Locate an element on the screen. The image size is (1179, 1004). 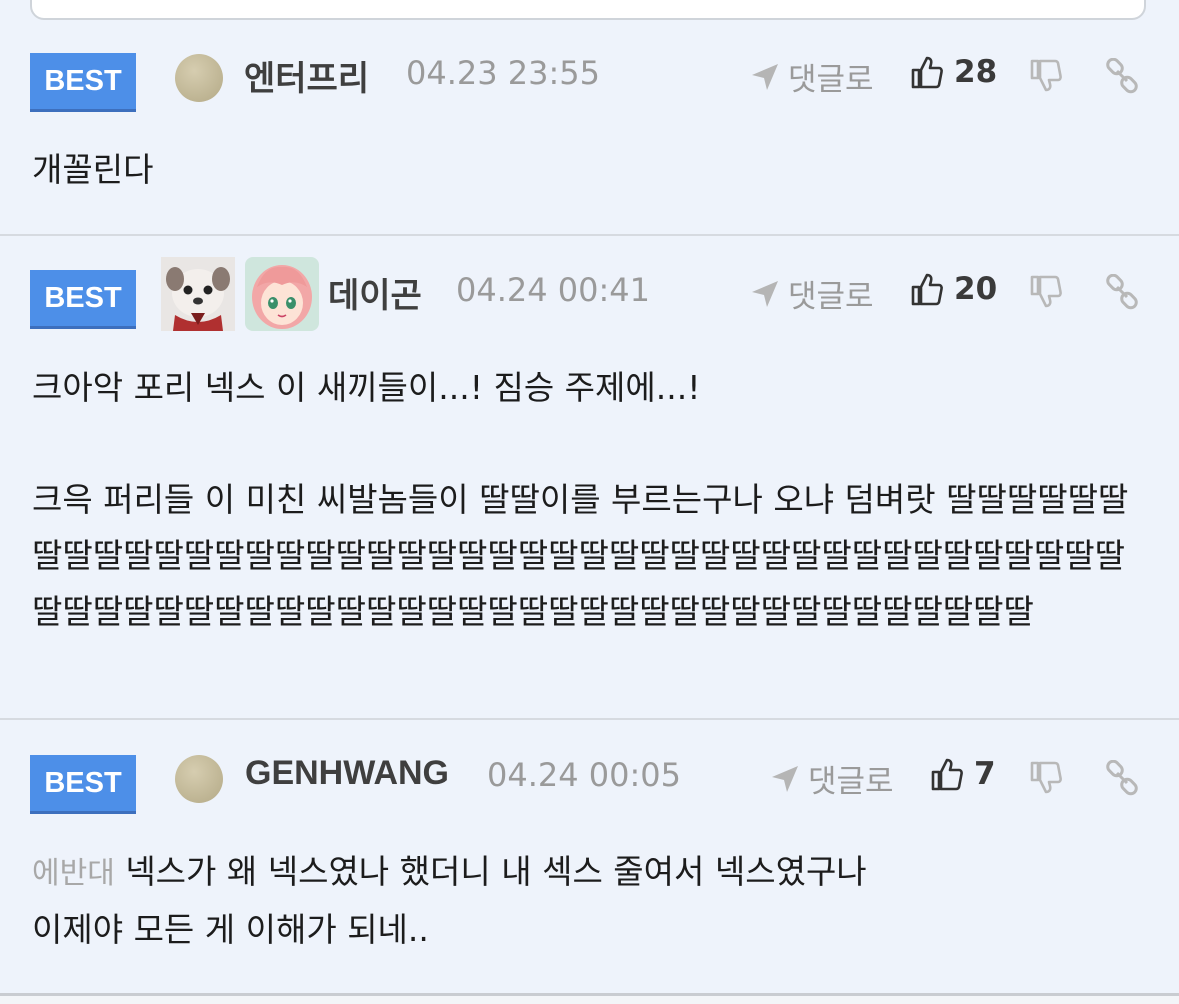
avatar-dog is located at coordinates (198, 294).